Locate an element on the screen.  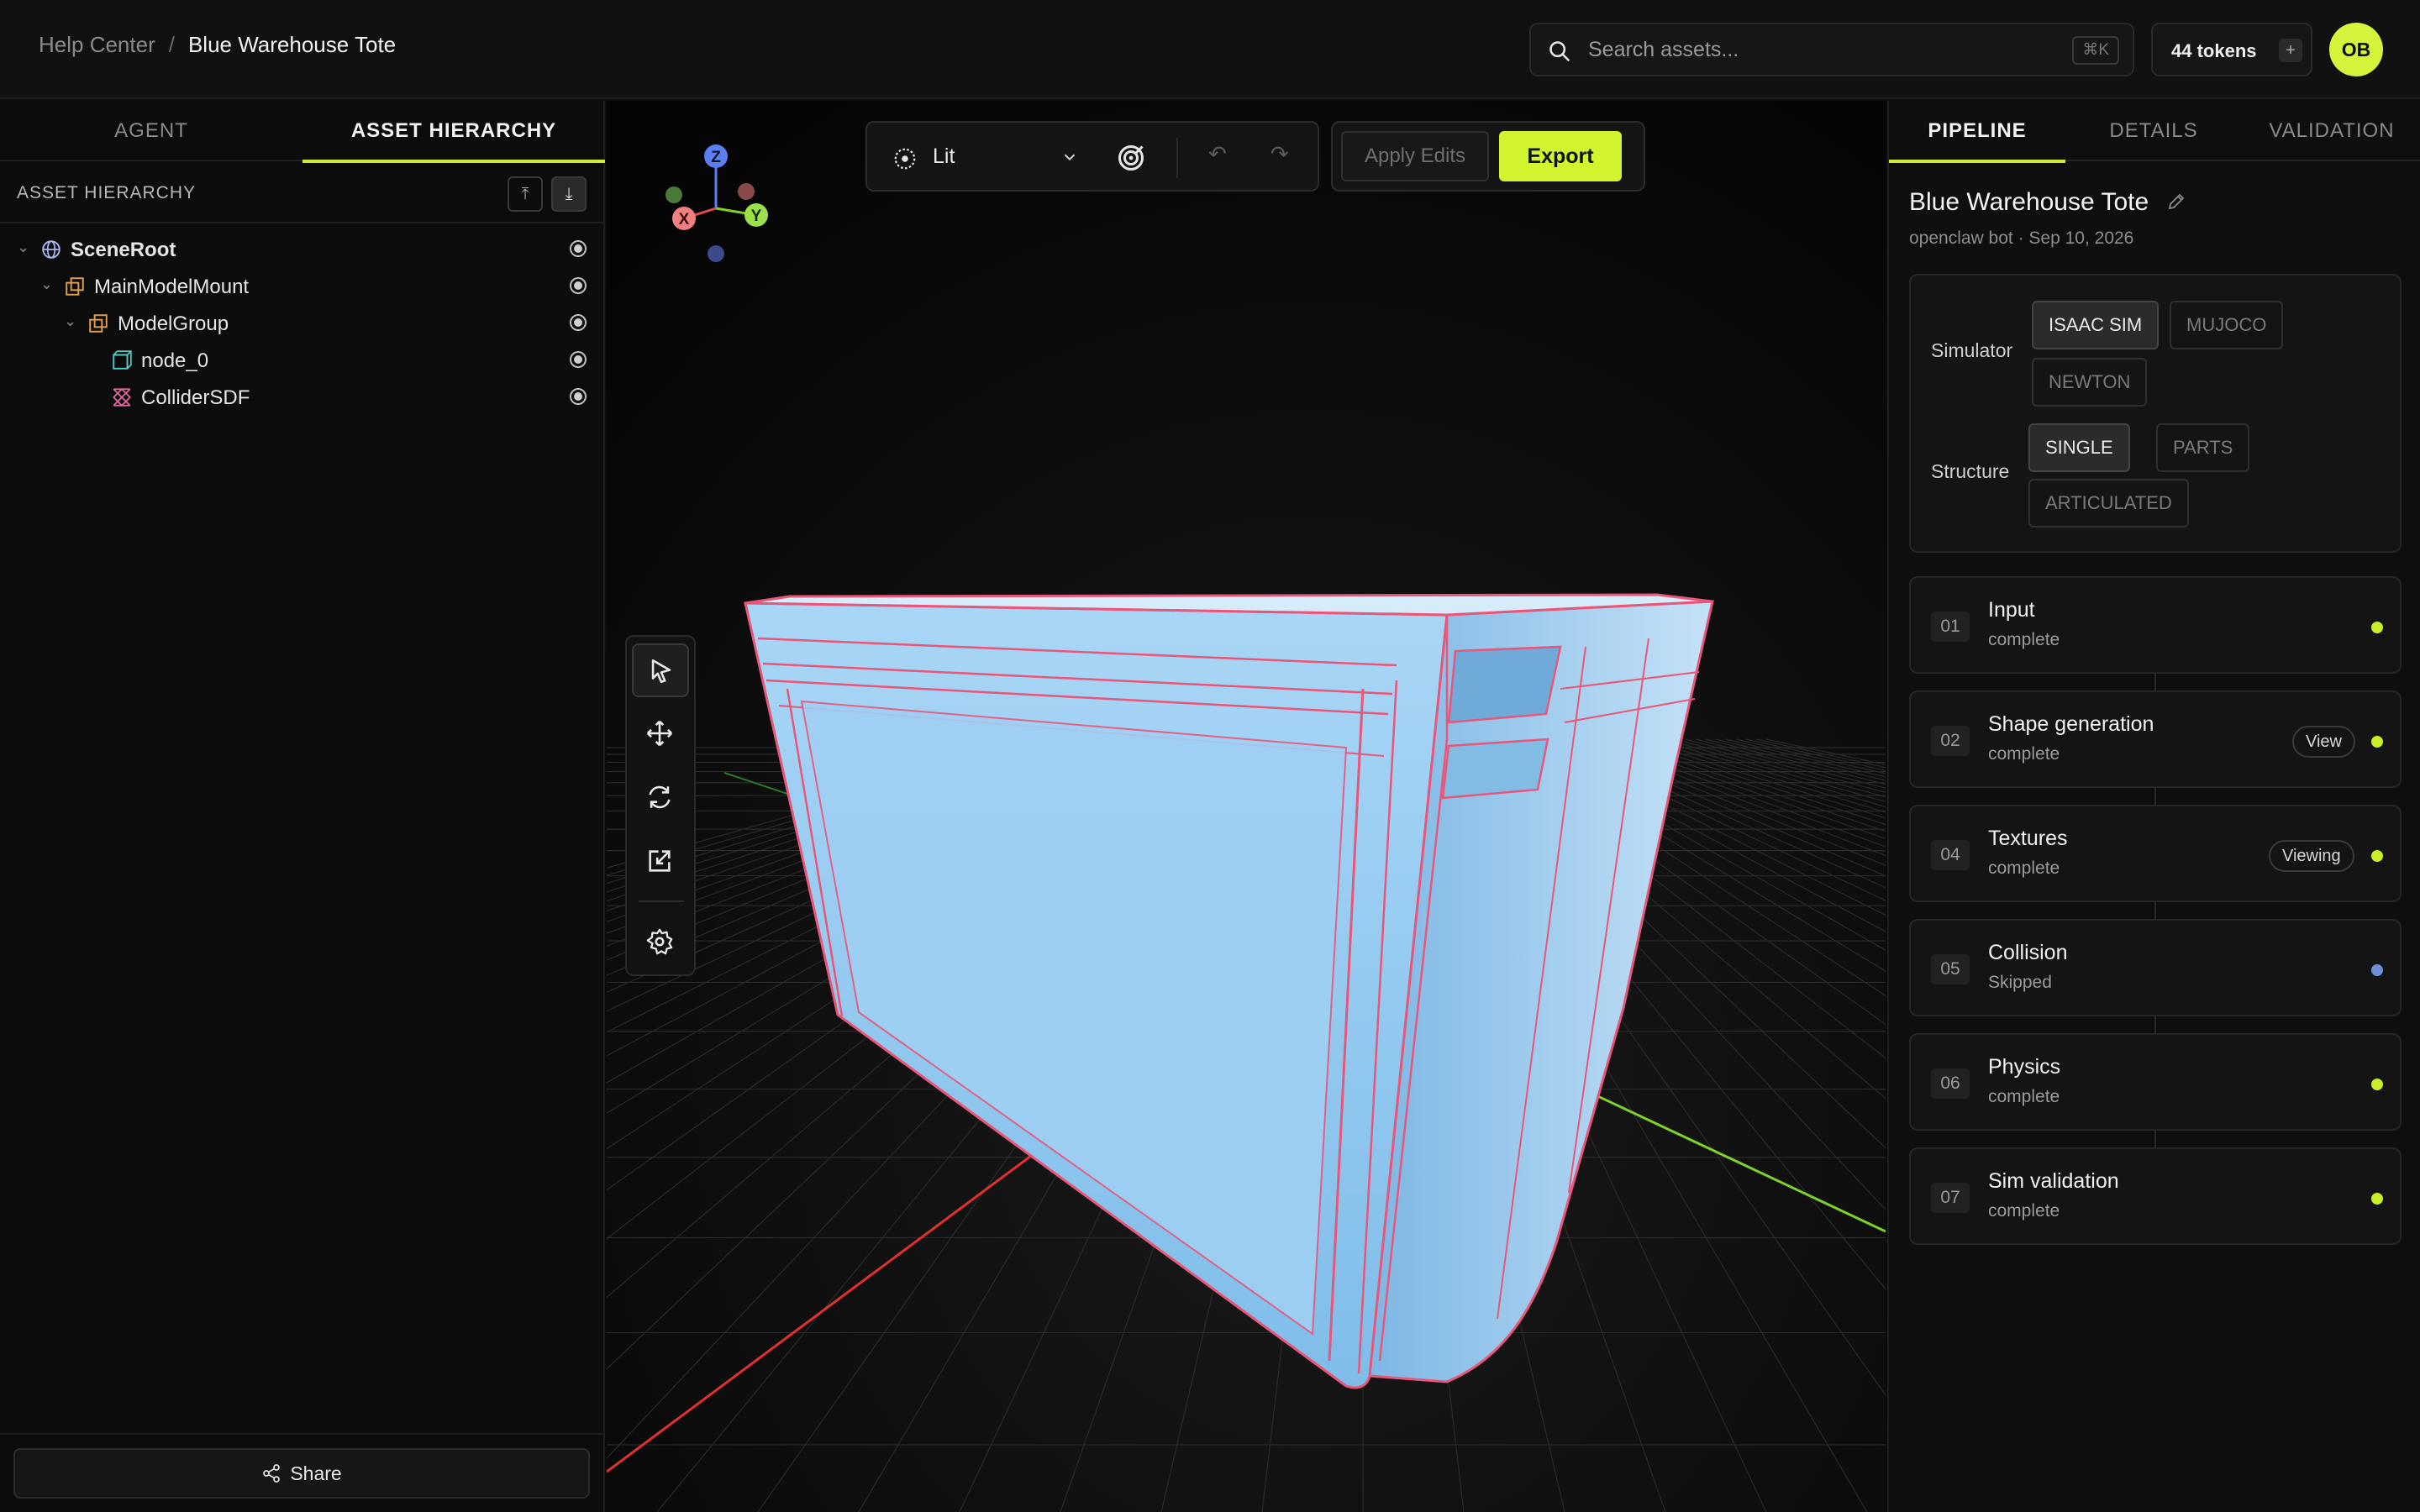
edit-title-icon is located at coordinates (2176, 202).